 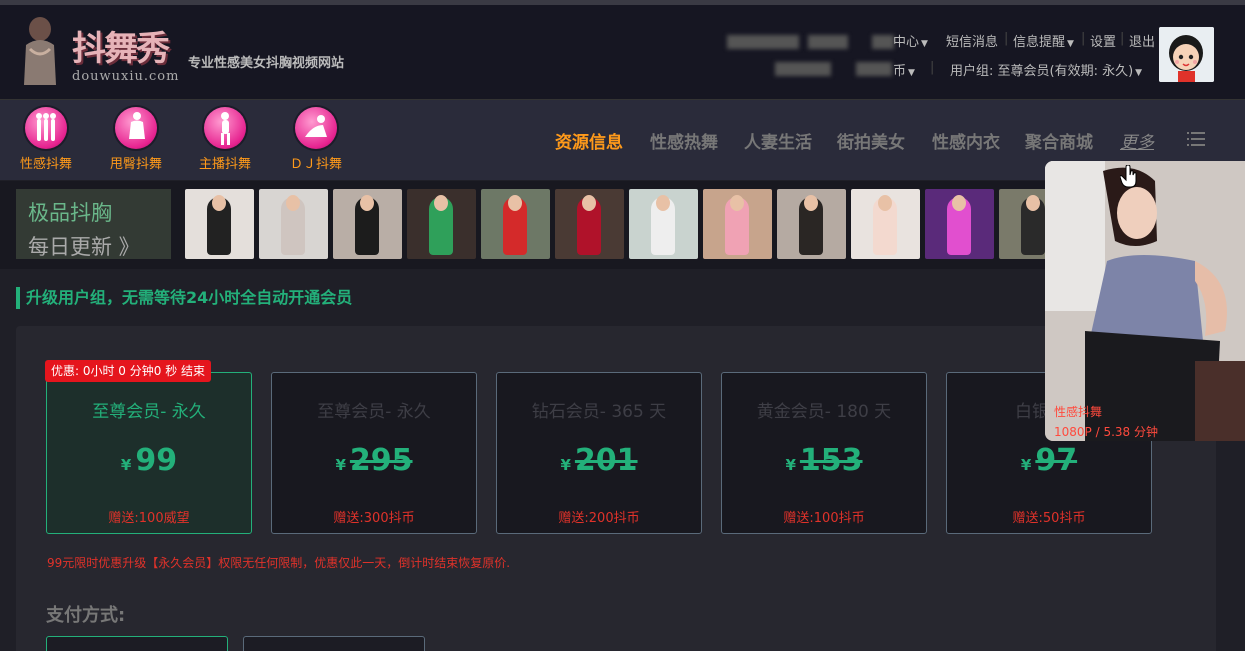 I want to click on nav-lingerie: 性感内衣, so click(x=966, y=140).